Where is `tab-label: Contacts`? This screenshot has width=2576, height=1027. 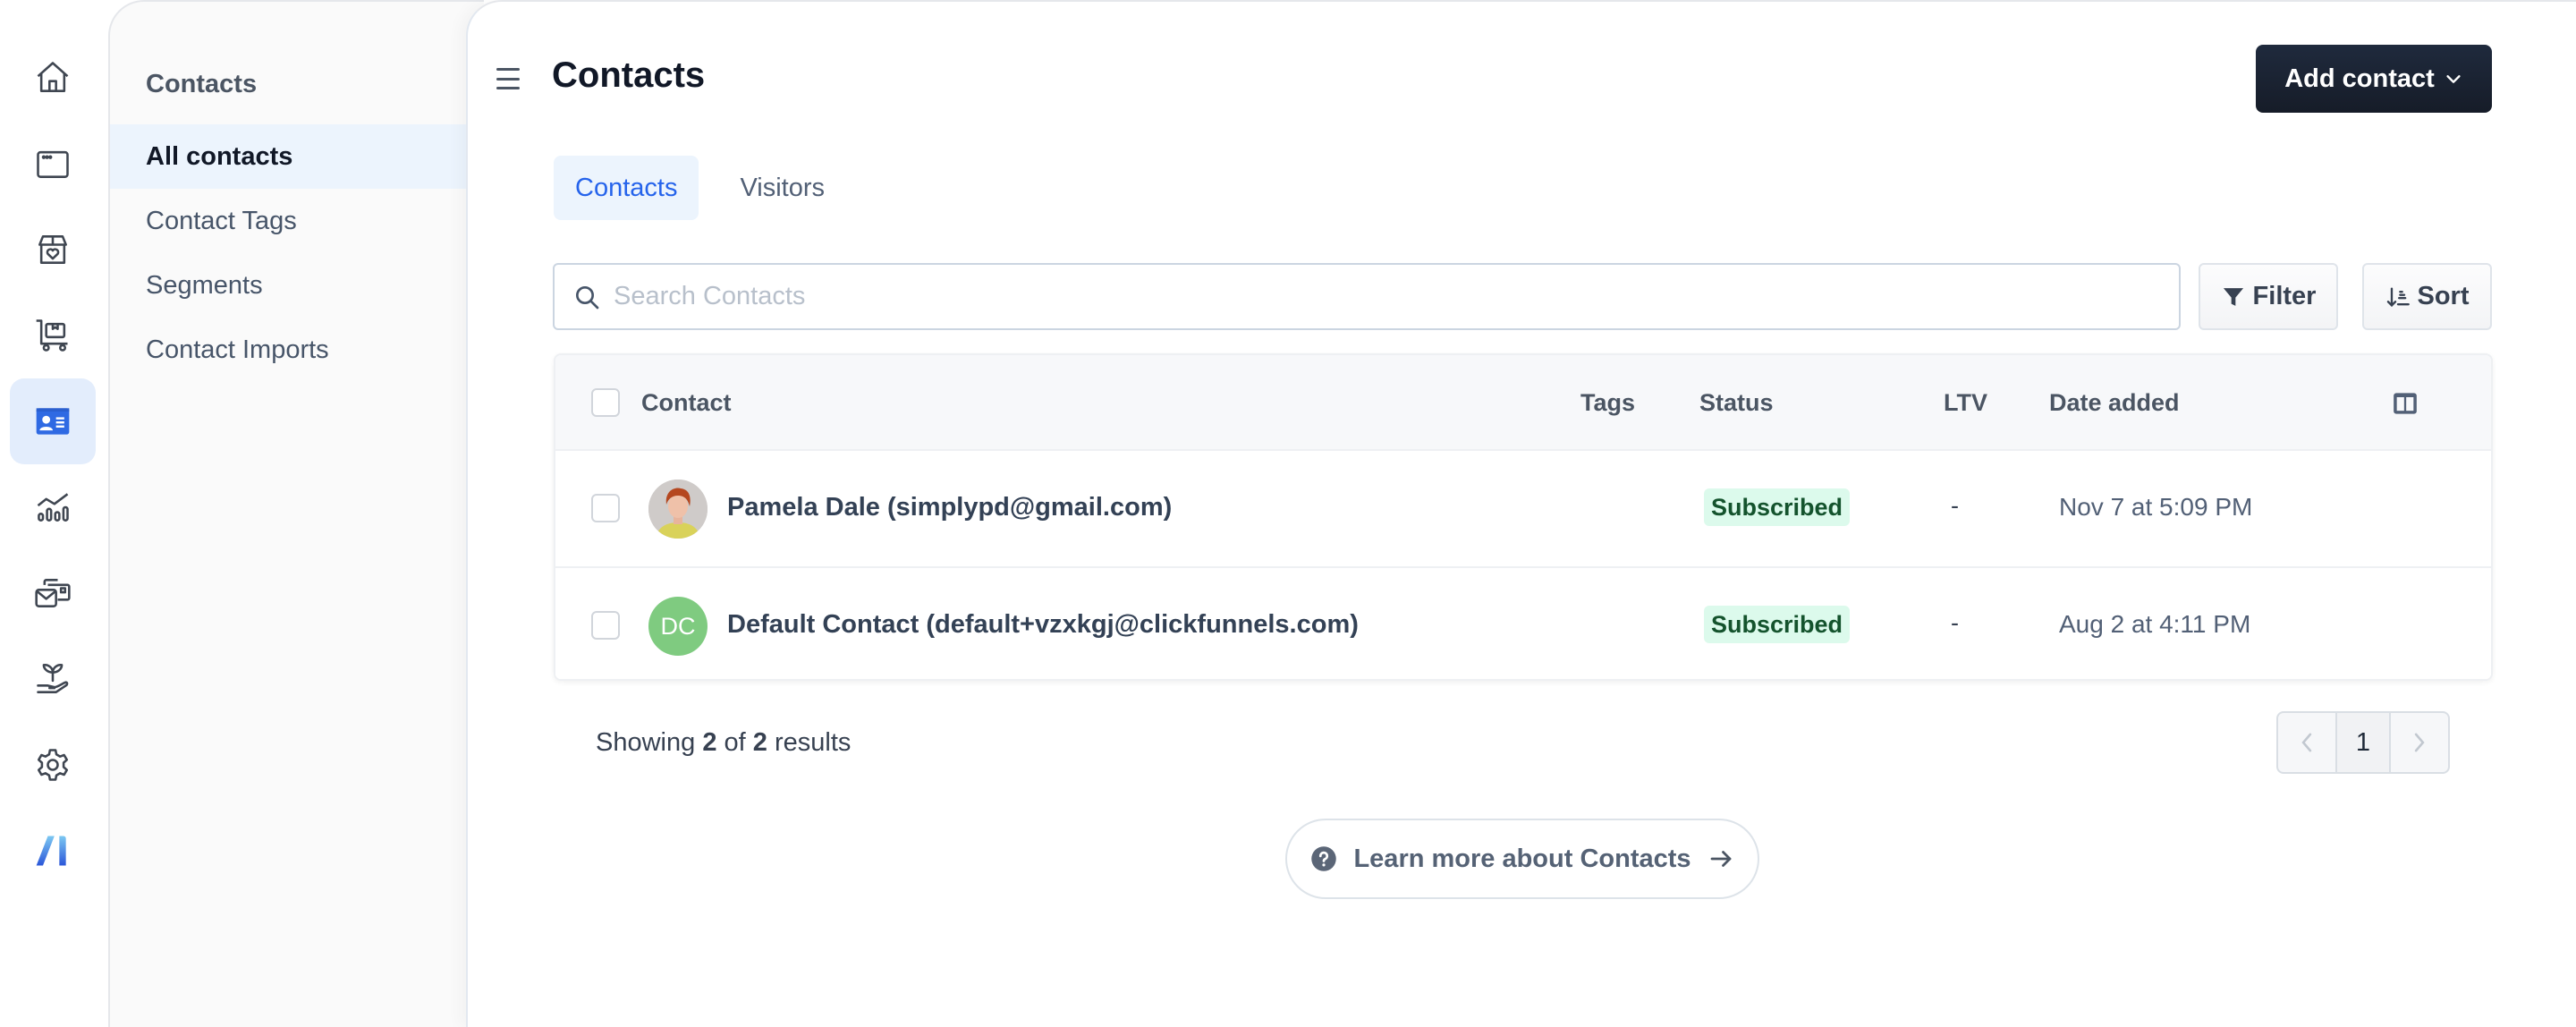 tab-label: Contacts is located at coordinates (626, 187).